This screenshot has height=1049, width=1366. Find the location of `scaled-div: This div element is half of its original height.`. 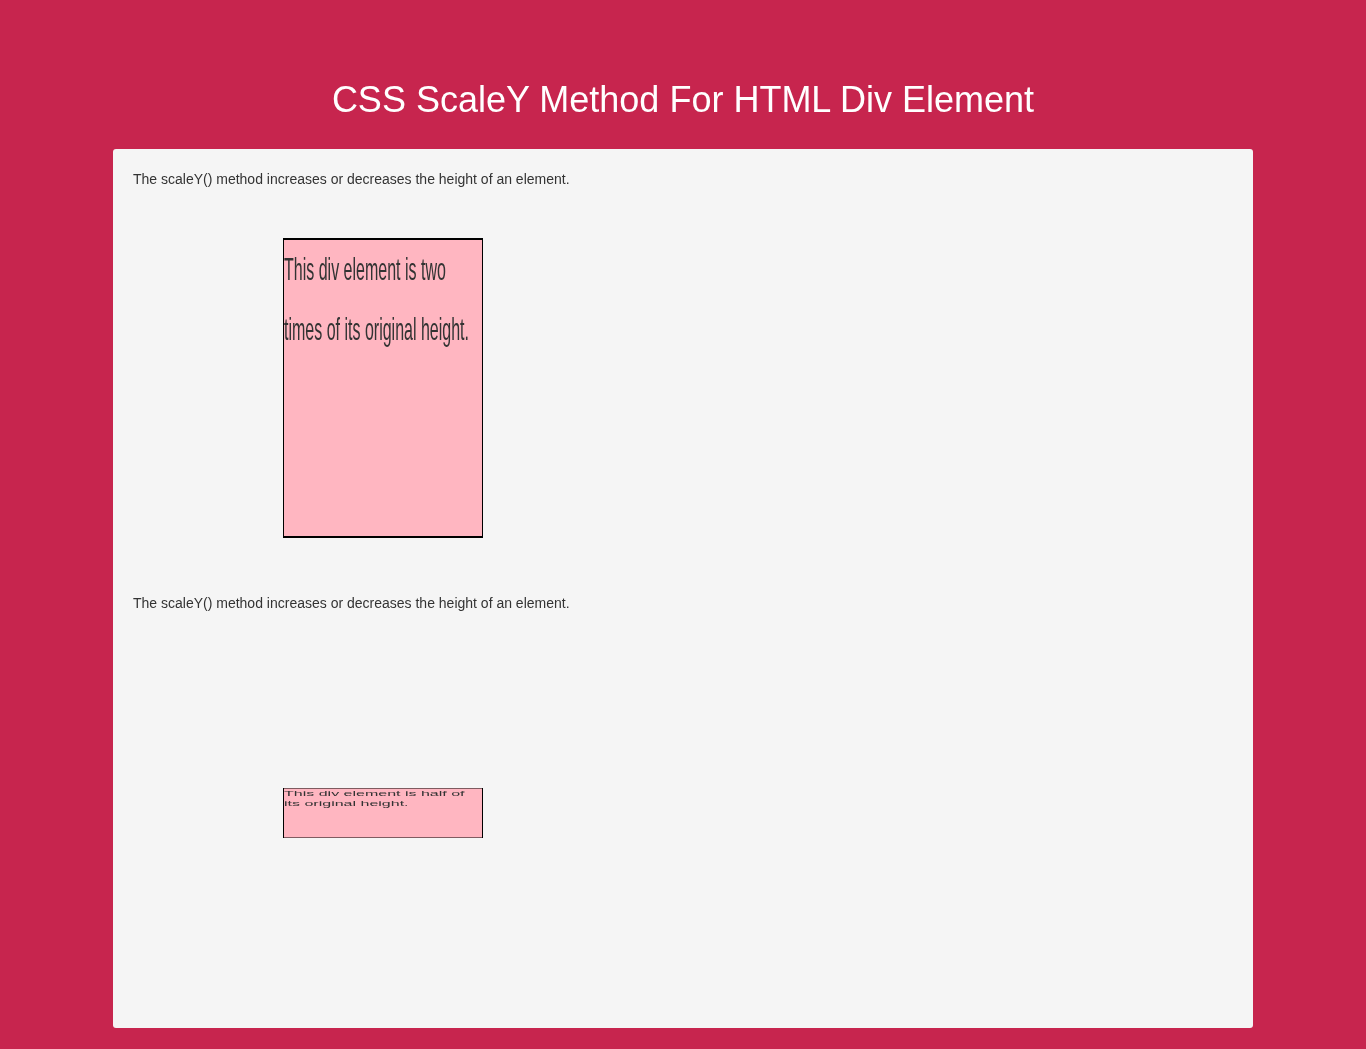

scaled-div: This div element is half of its original height. is located at coordinates (383, 813).